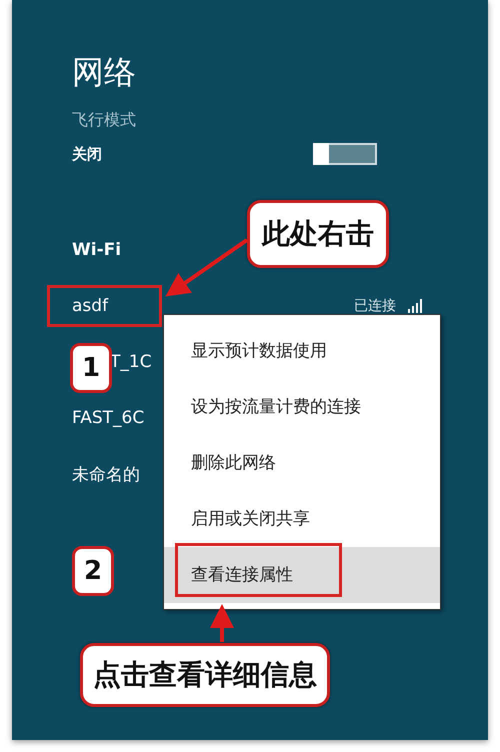 This screenshot has height=752, width=500. I want to click on panel-title: 网络, so click(104, 72).